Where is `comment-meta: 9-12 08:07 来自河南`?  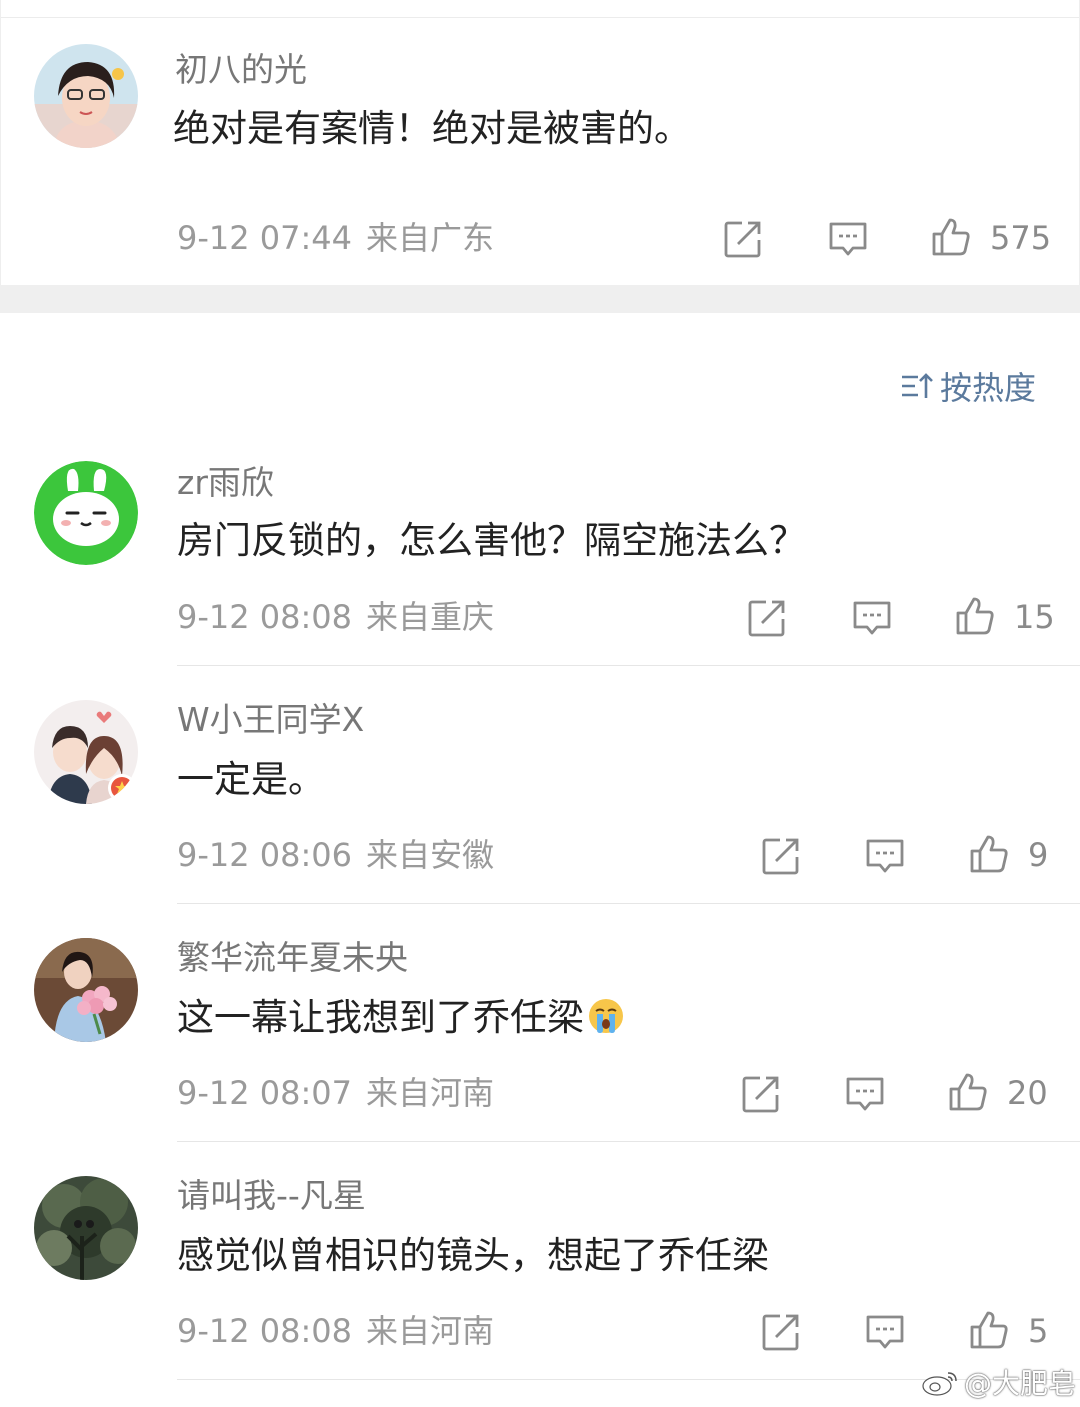 comment-meta: 9-12 08:07 来自河南 is located at coordinates (335, 1093).